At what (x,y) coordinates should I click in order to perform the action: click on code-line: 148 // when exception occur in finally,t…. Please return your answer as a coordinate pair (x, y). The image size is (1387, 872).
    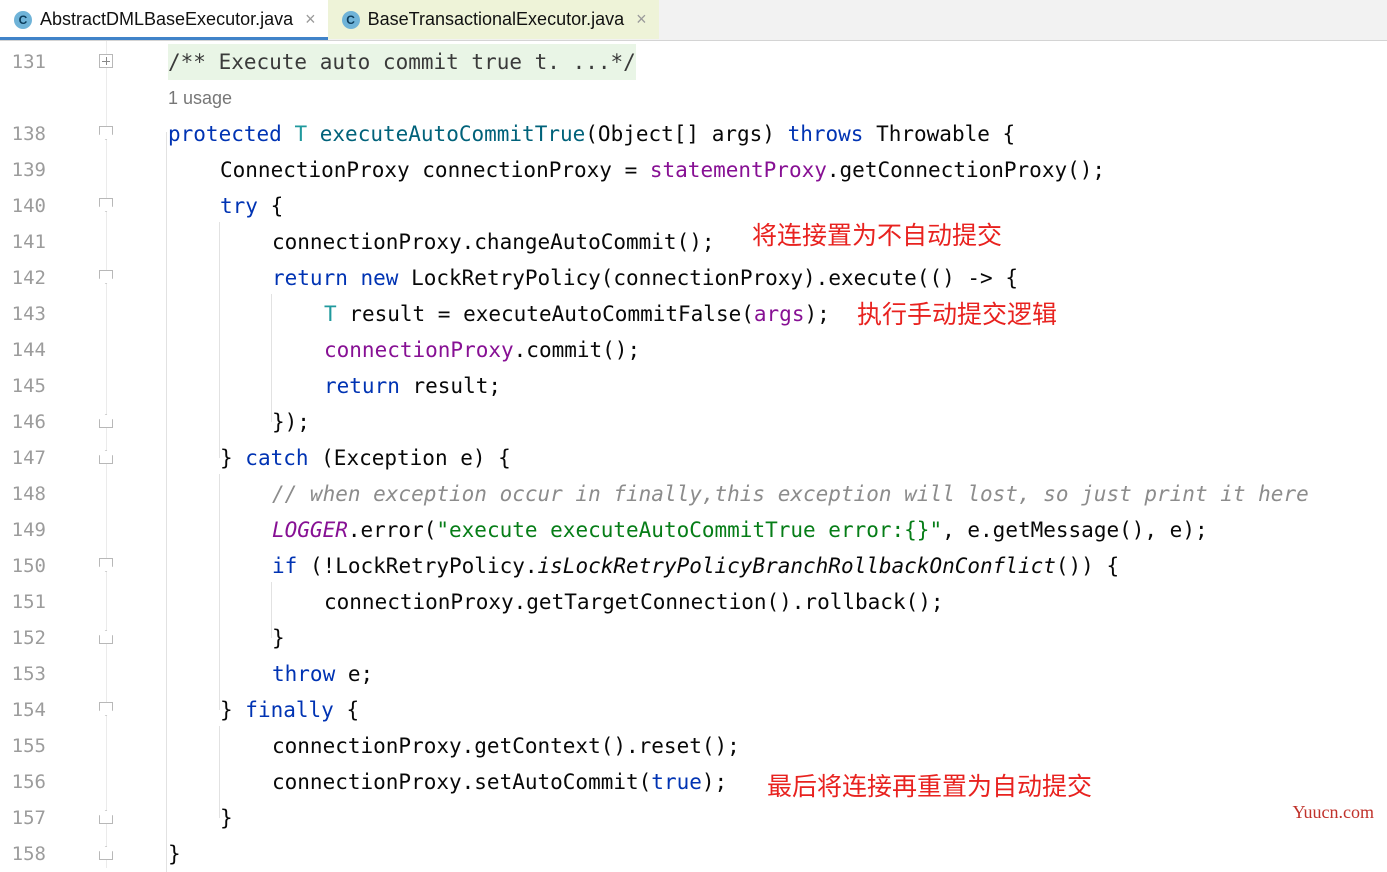
    Looking at the image, I should click on (693, 494).